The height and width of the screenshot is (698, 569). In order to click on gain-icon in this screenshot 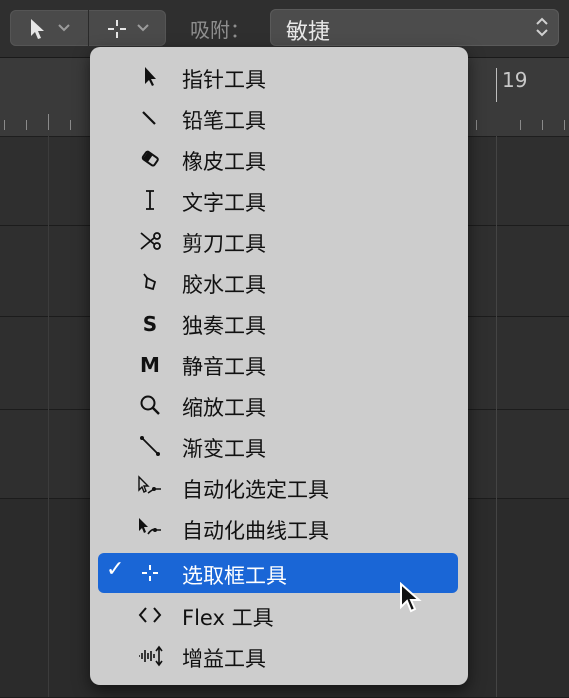, I will do `click(150, 656)`.